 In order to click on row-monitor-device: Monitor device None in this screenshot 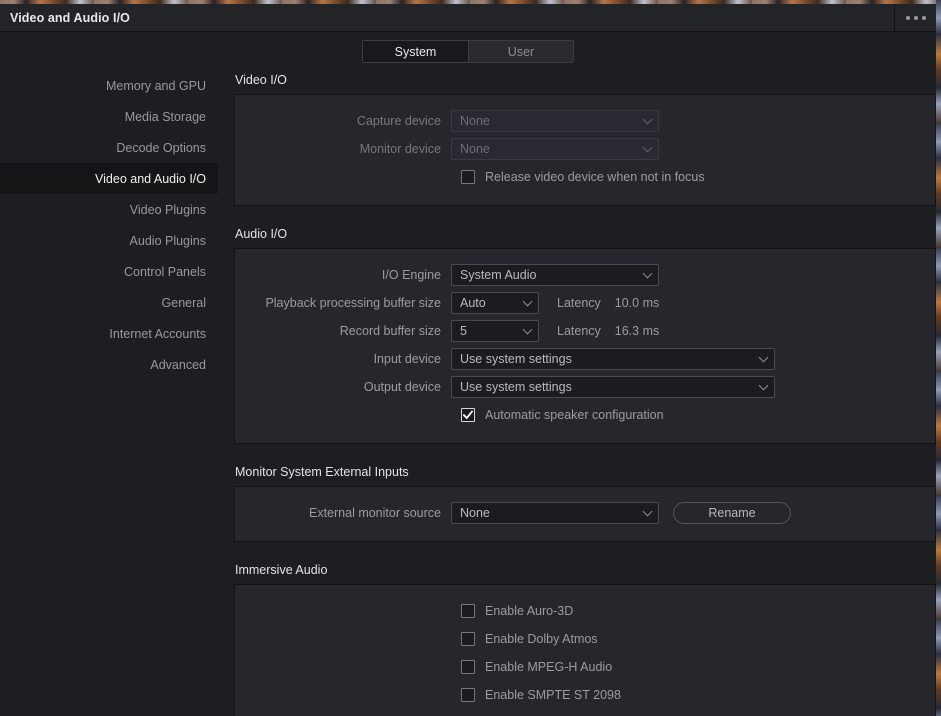, I will do `click(585, 149)`.